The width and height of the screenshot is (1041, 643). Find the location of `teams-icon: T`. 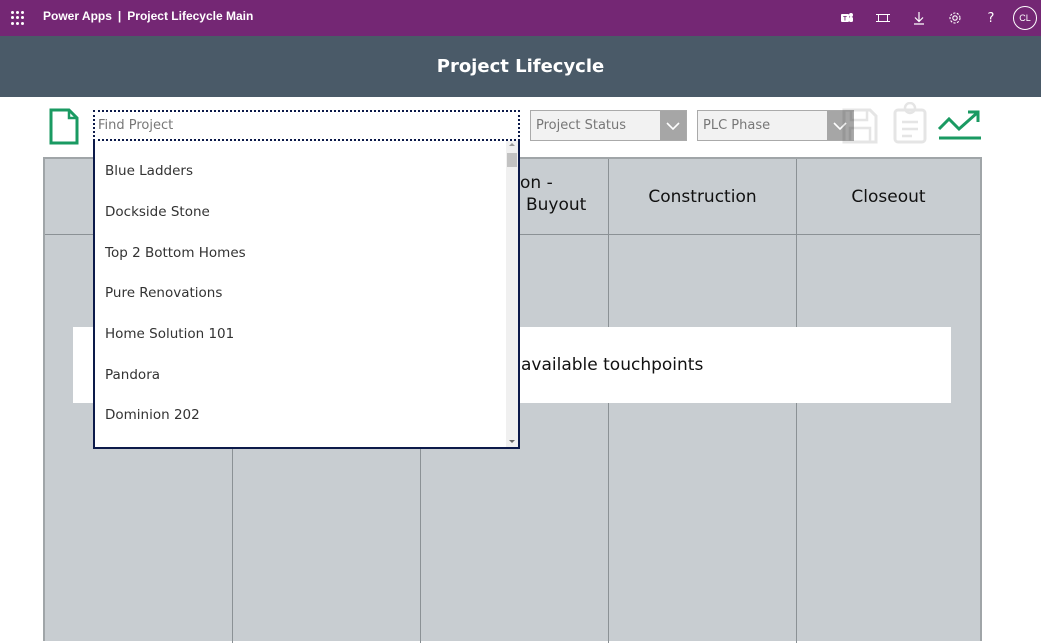

teams-icon: T is located at coordinates (847, 18).